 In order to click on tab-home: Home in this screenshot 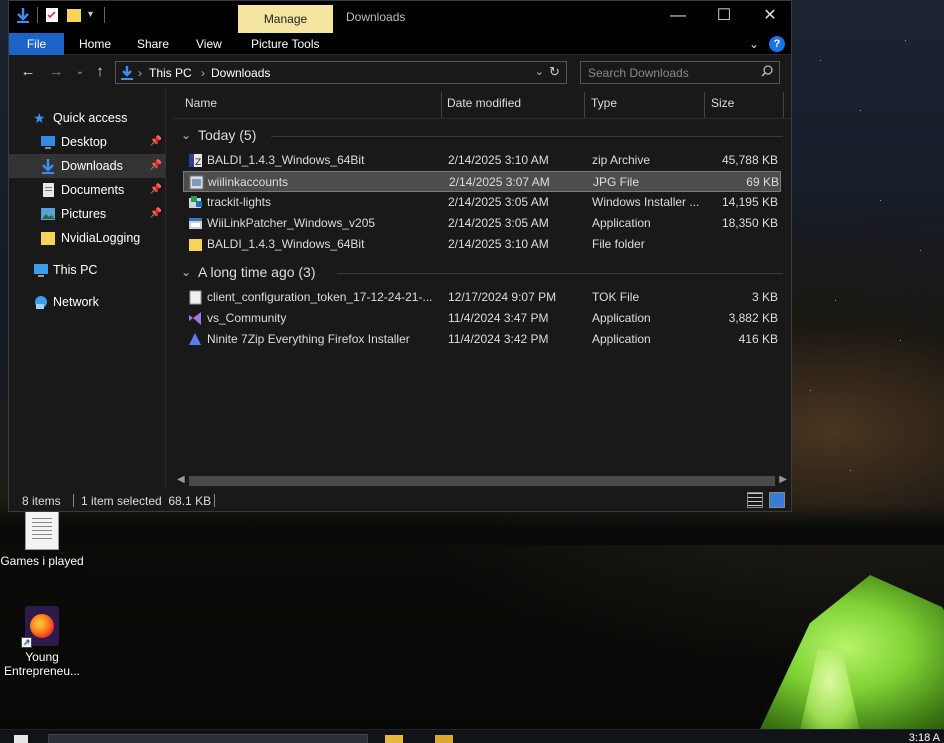, I will do `click(95, 44)`.